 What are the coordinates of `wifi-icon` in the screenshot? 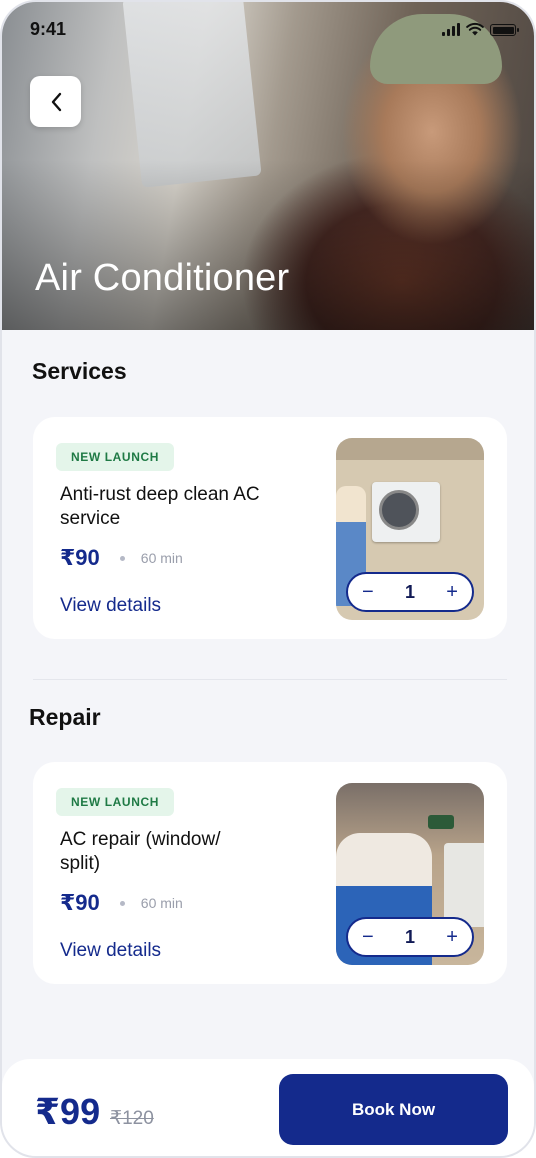 It's located at (475, 29).